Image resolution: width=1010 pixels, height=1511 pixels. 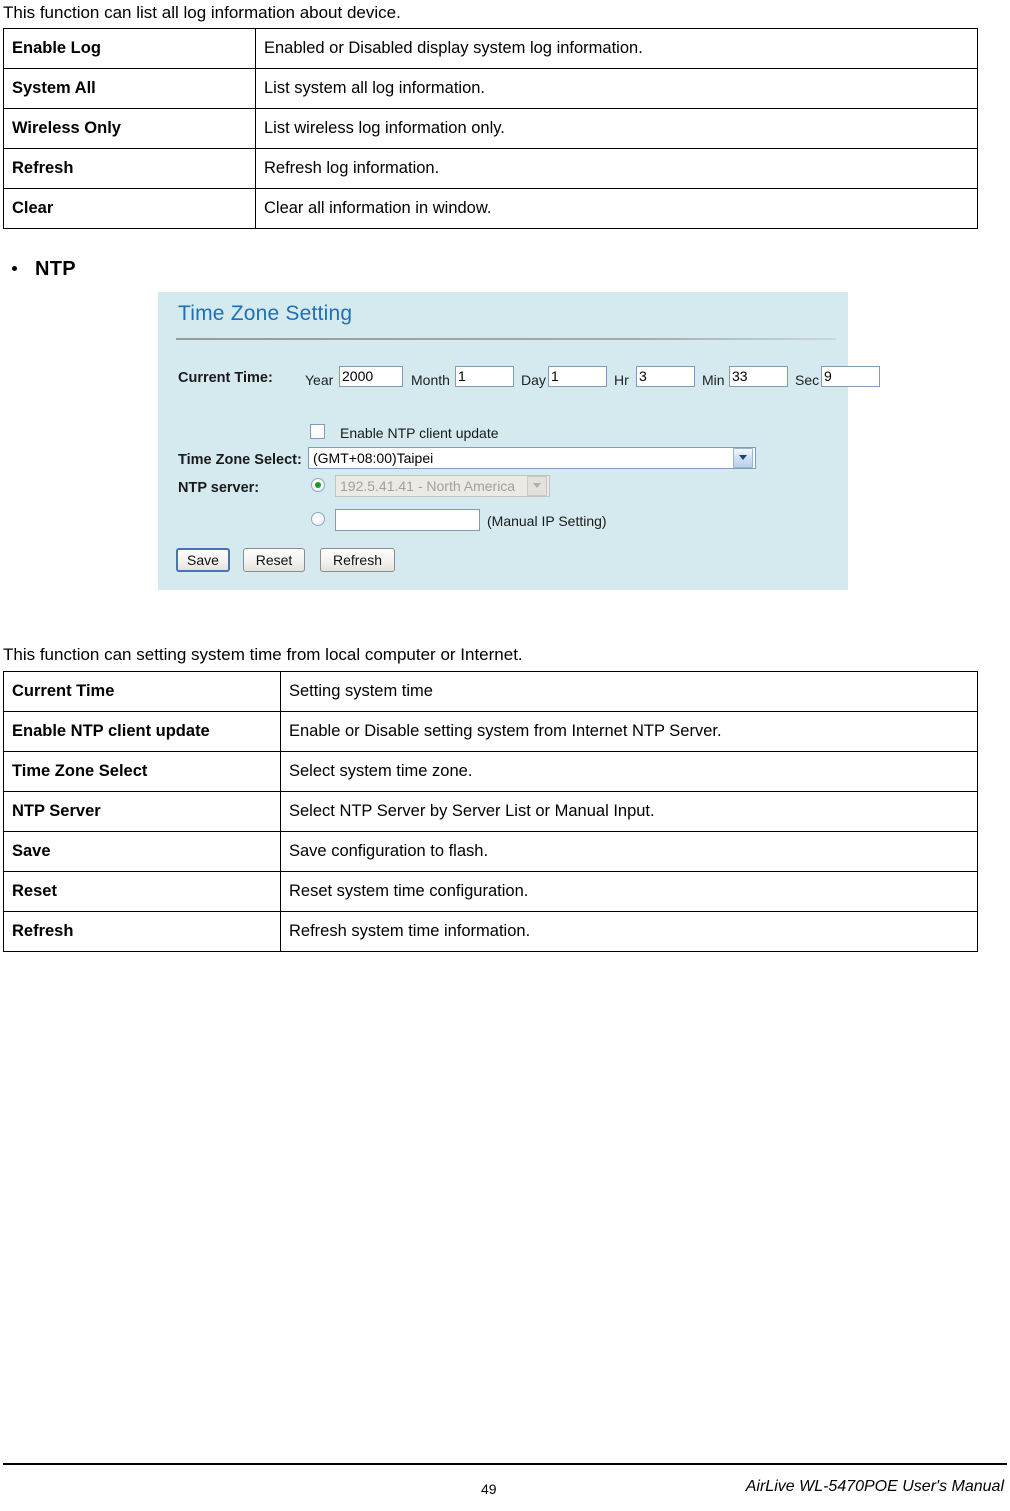 I want to click on table-cell-definition: Refresh system time information., so click(x=629, y=931).